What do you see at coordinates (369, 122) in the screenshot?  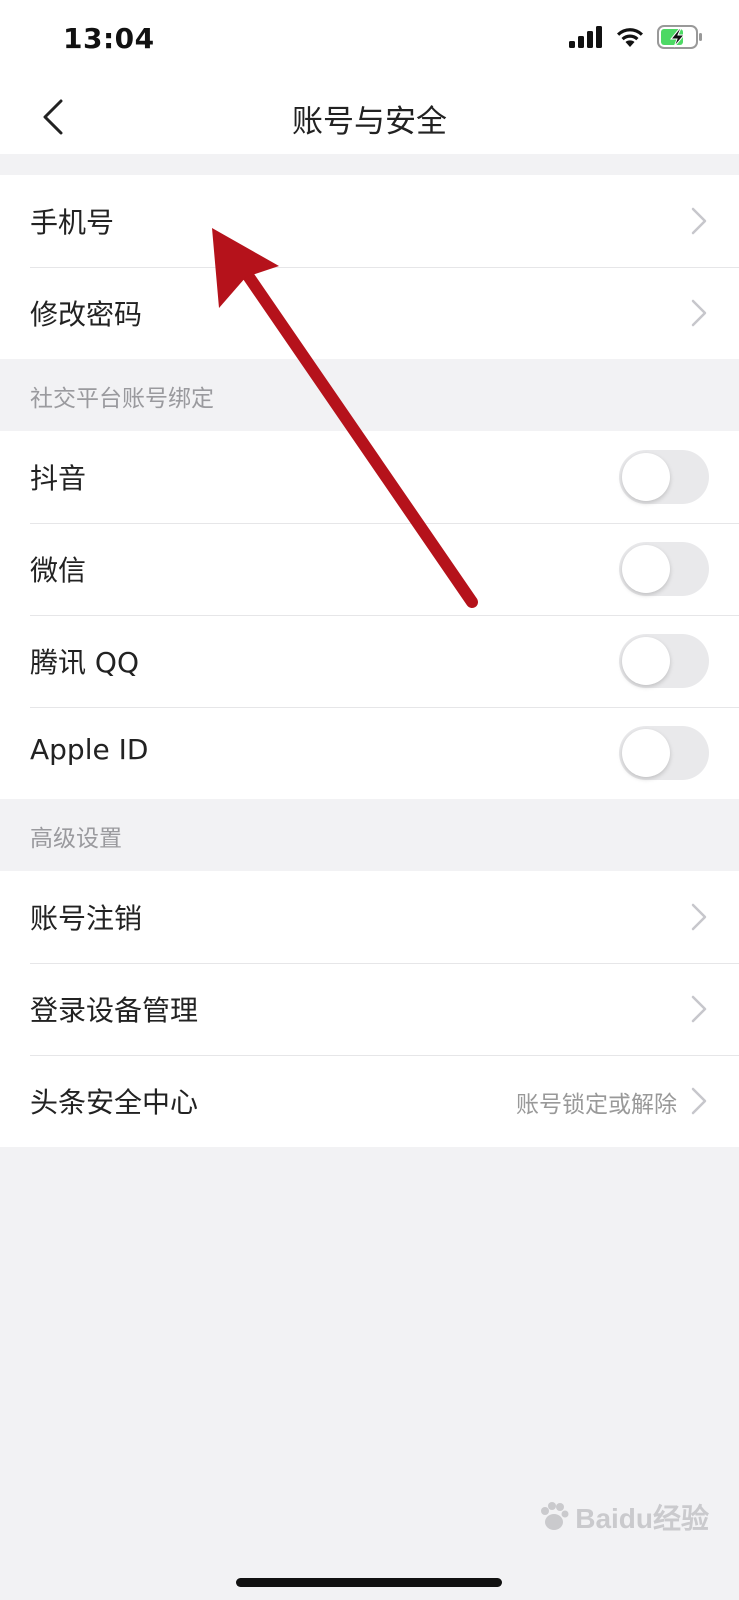 I see `page-title: 账号与安全` at bounding box center [369, 122].